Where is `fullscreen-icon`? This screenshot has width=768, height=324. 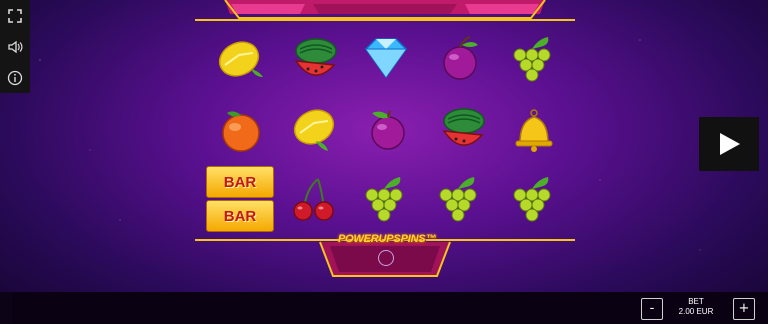
fullscreen-icon is located at coordinates (15, 15).